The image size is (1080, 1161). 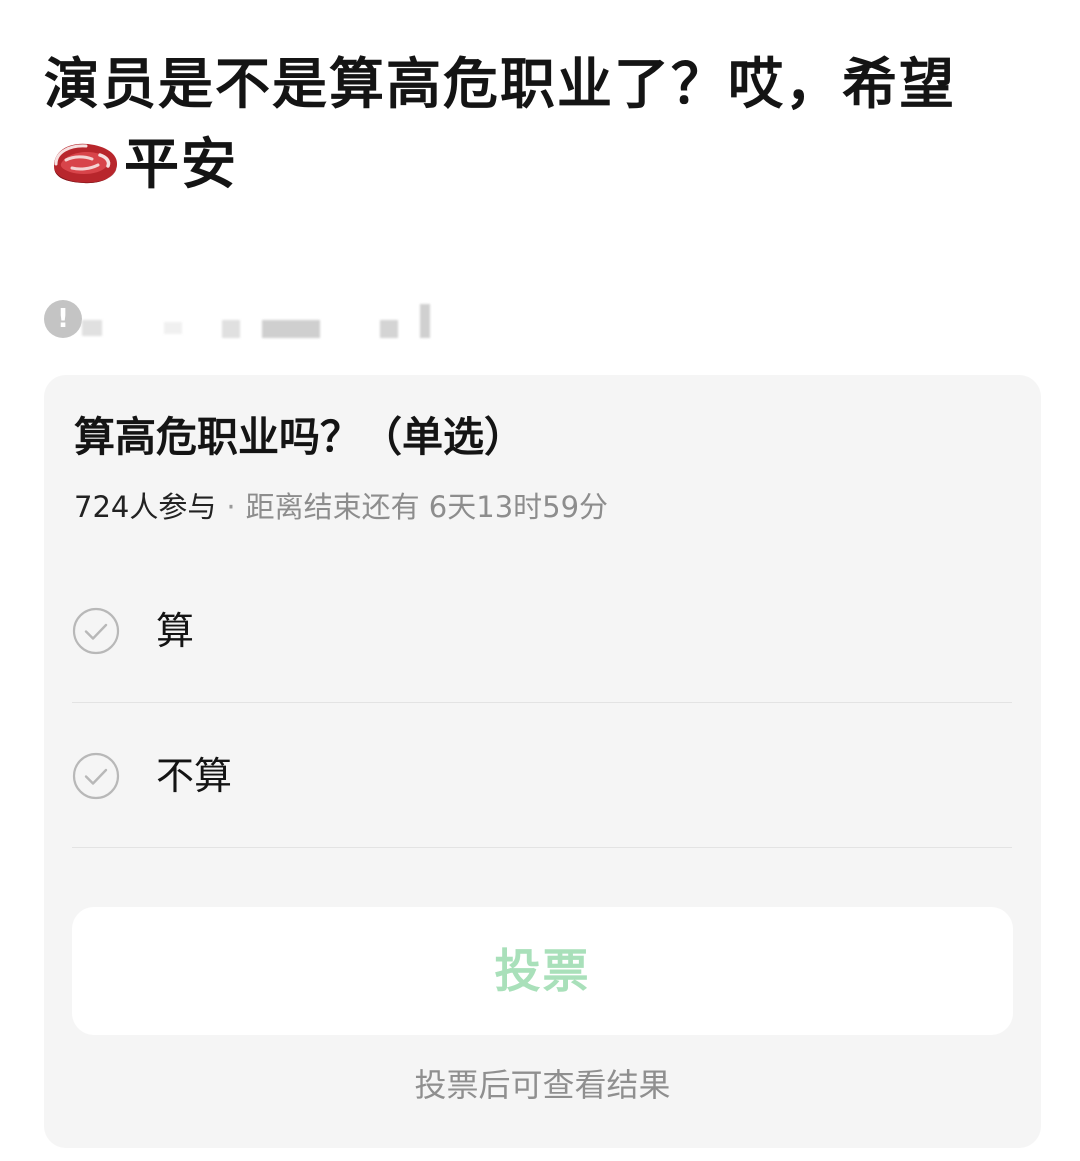 What do you see at coordinates (542, 776) in the screenshot?
I see `poll-option-2: 不算` at bounding box center [542, 776].